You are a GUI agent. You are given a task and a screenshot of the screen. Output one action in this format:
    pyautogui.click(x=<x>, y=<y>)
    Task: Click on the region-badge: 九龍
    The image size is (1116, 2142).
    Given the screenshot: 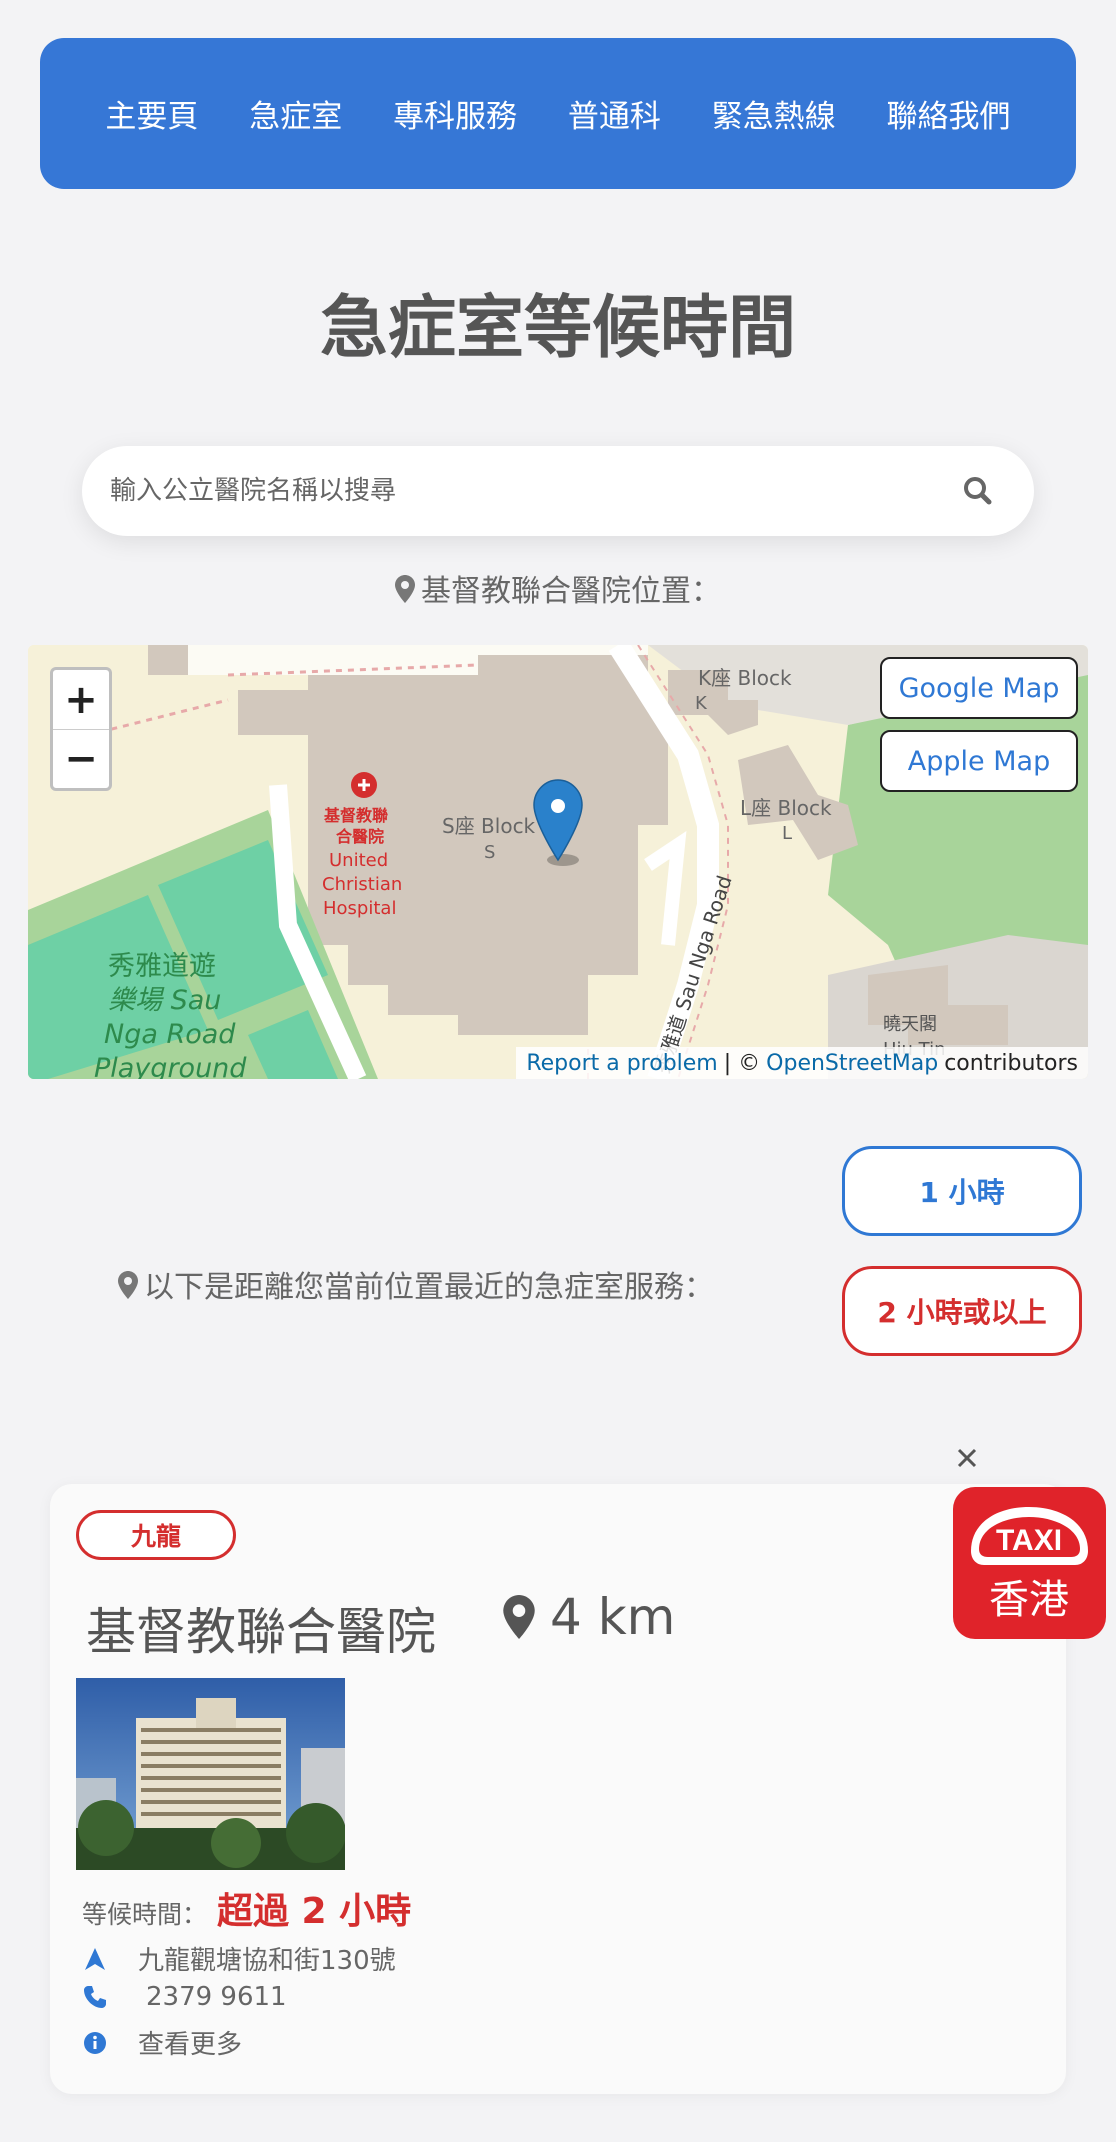 What is the action you would take?
    pyautogui.click(x=156, y=1535)
    